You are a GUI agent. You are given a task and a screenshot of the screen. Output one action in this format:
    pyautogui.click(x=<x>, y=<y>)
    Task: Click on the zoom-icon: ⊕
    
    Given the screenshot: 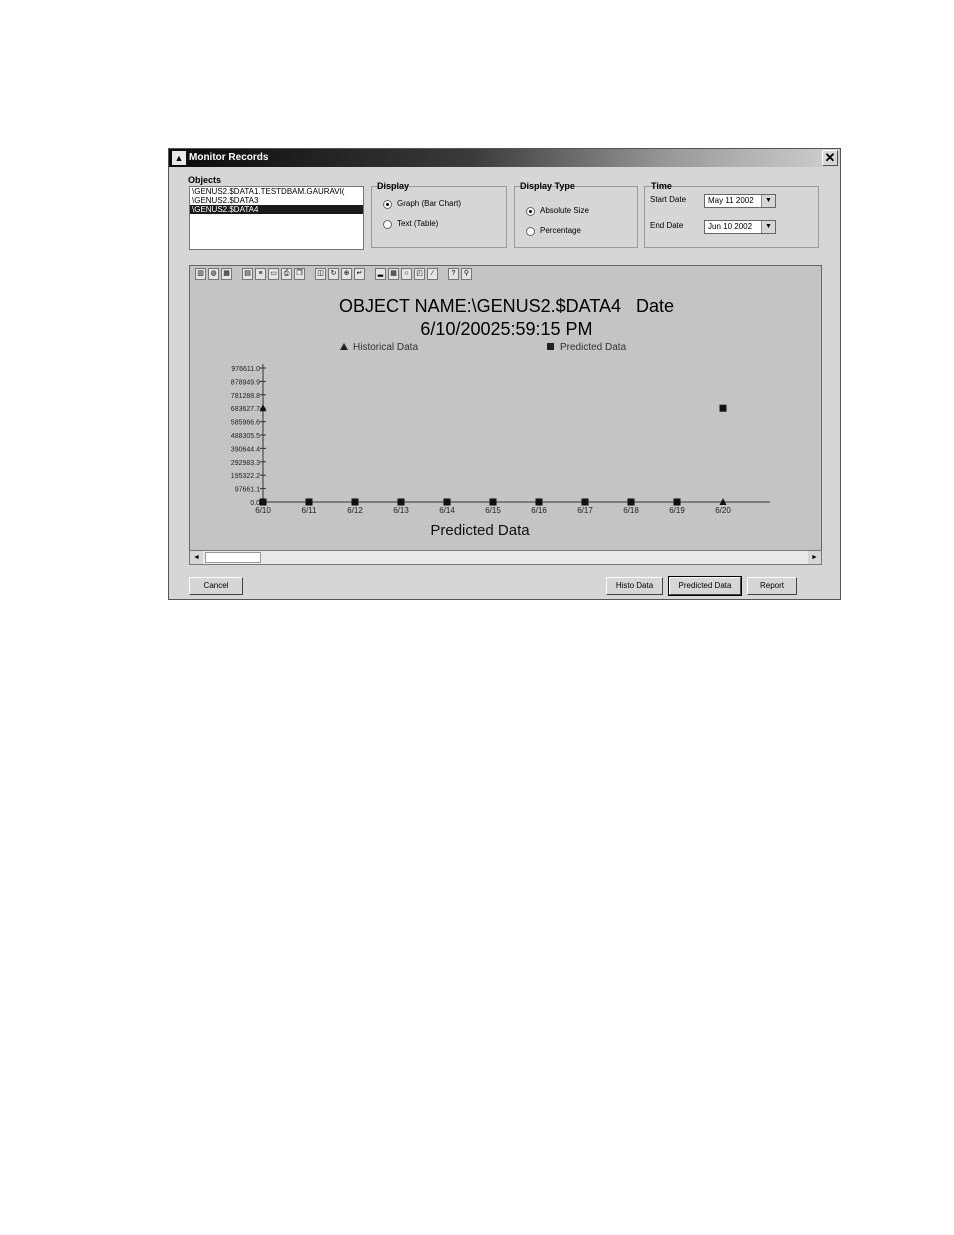 What is the action you would take?
    pyautogui.click(x=346, y=274)
    